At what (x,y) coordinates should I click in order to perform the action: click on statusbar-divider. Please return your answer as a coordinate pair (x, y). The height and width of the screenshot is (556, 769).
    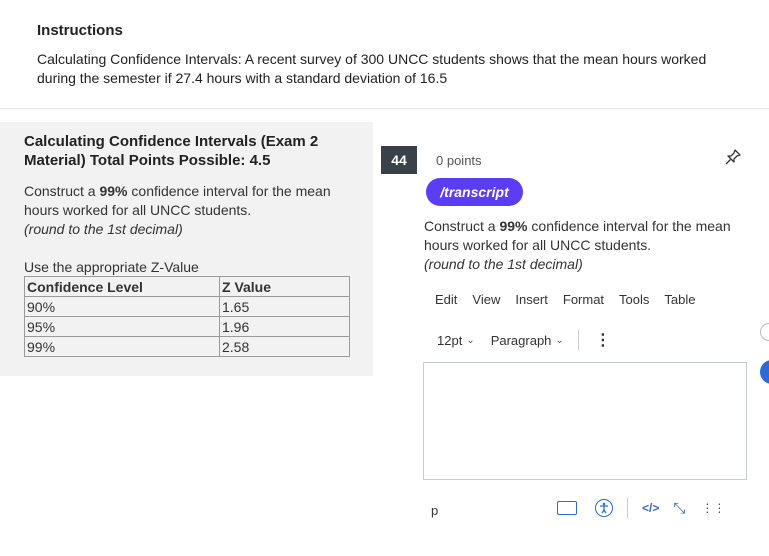
    Looking at the image, I should click on (627, 508).